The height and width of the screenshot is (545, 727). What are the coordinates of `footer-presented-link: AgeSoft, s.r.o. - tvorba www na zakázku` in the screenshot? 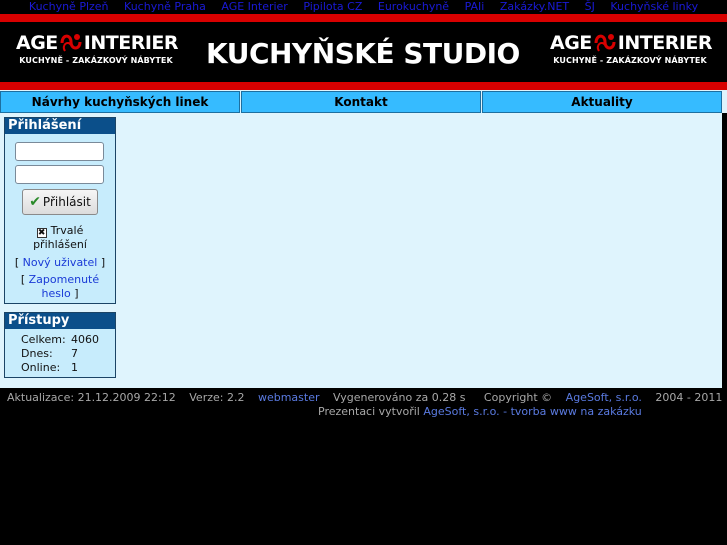 It's located at (532, 411).